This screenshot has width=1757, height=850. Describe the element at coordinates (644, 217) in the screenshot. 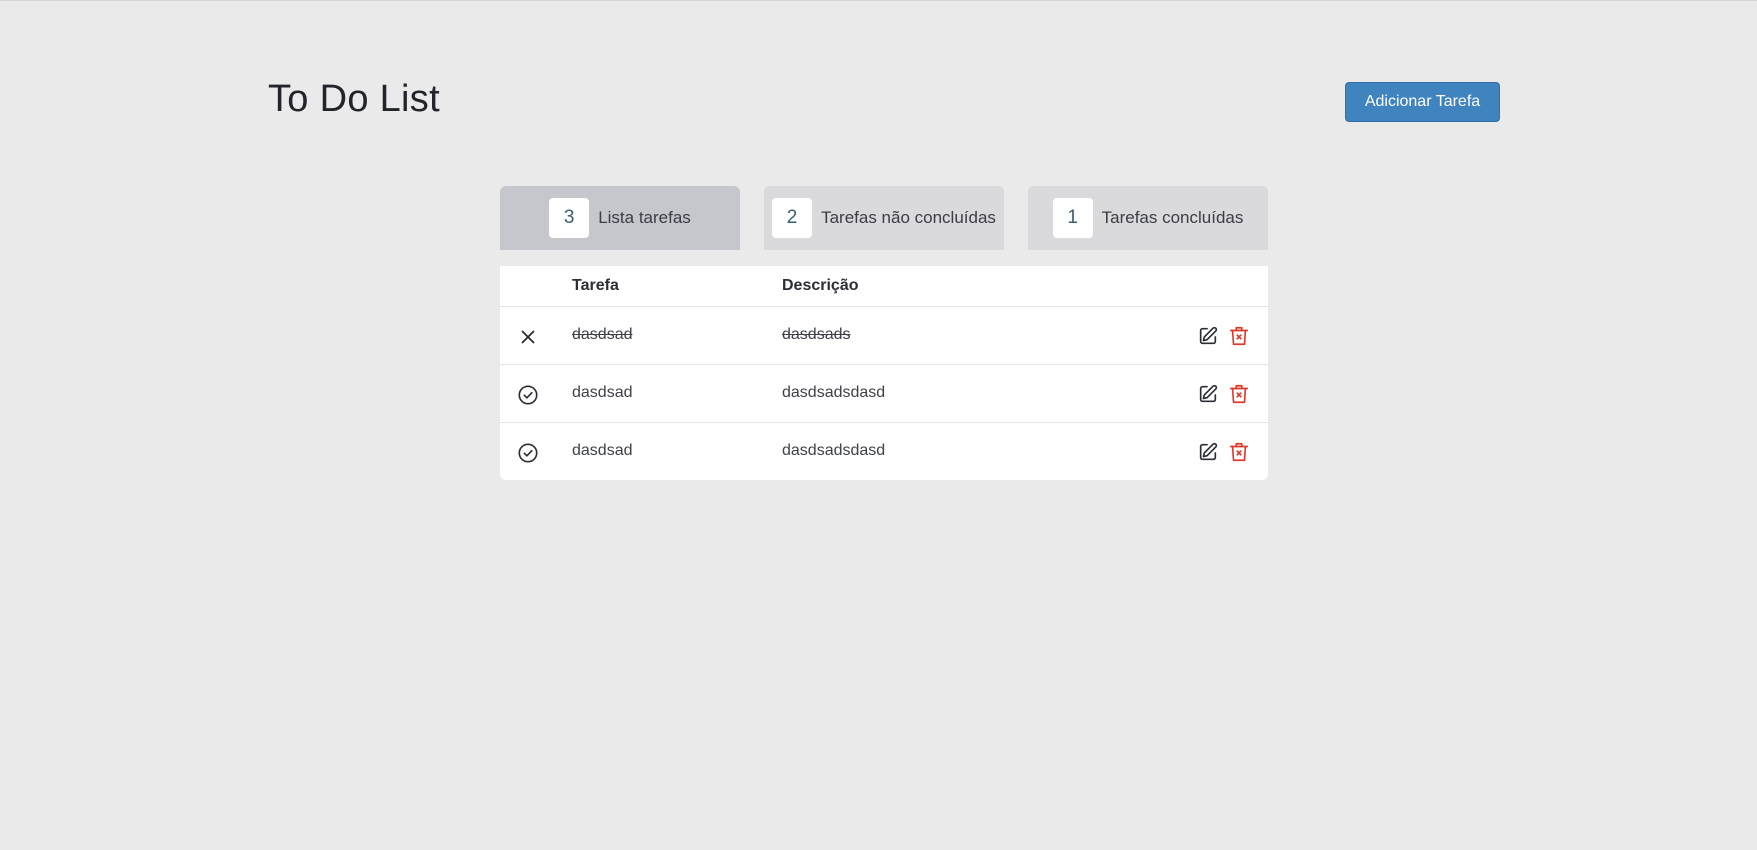

I see `tab-label: Lista tarefas` at that location.